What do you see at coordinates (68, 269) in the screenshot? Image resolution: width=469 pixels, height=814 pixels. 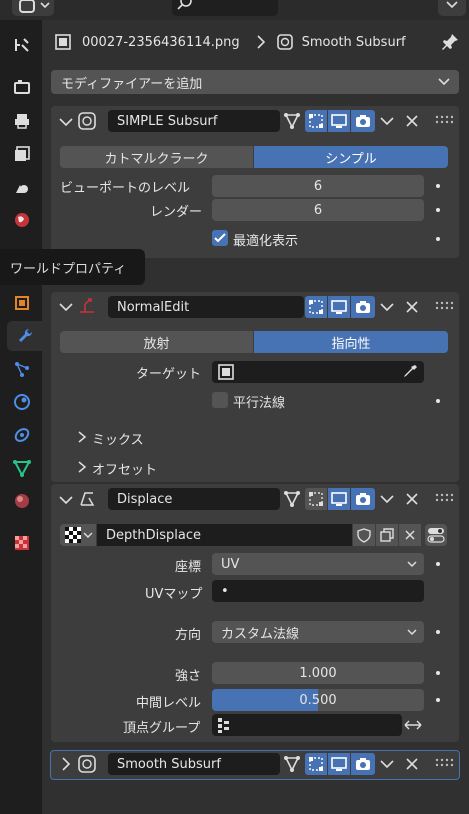 I see `tooltip-text: ワールドプロパティ` at bounding box center [68, 269].